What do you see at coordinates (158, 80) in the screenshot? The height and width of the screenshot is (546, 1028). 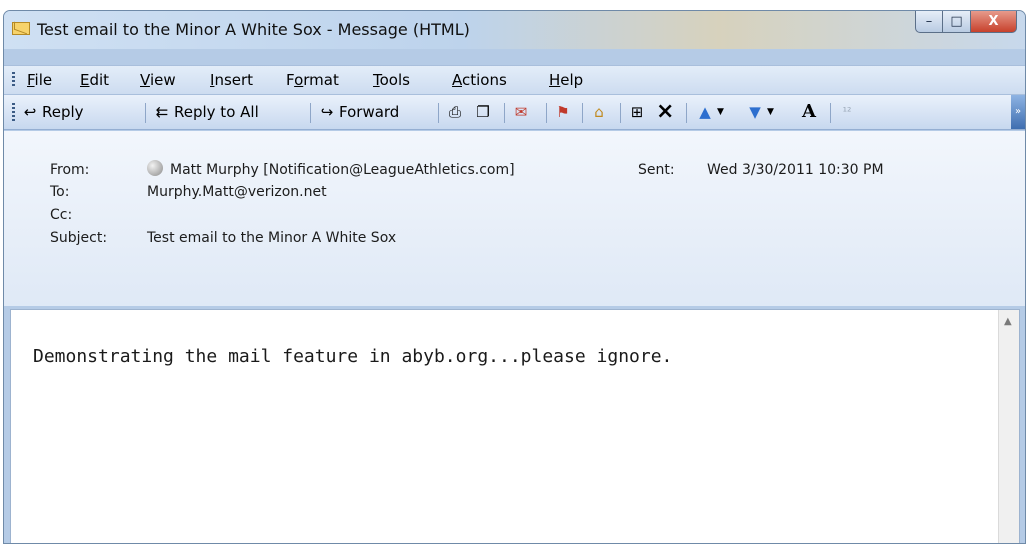 I see `menu-view: View` at bounding box center [158, 80].